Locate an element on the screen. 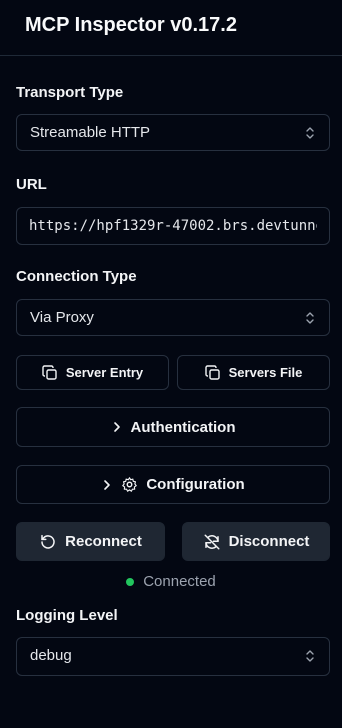  app-header: MCP Inspector v0.17.2 is located at coordinates (171, 28).